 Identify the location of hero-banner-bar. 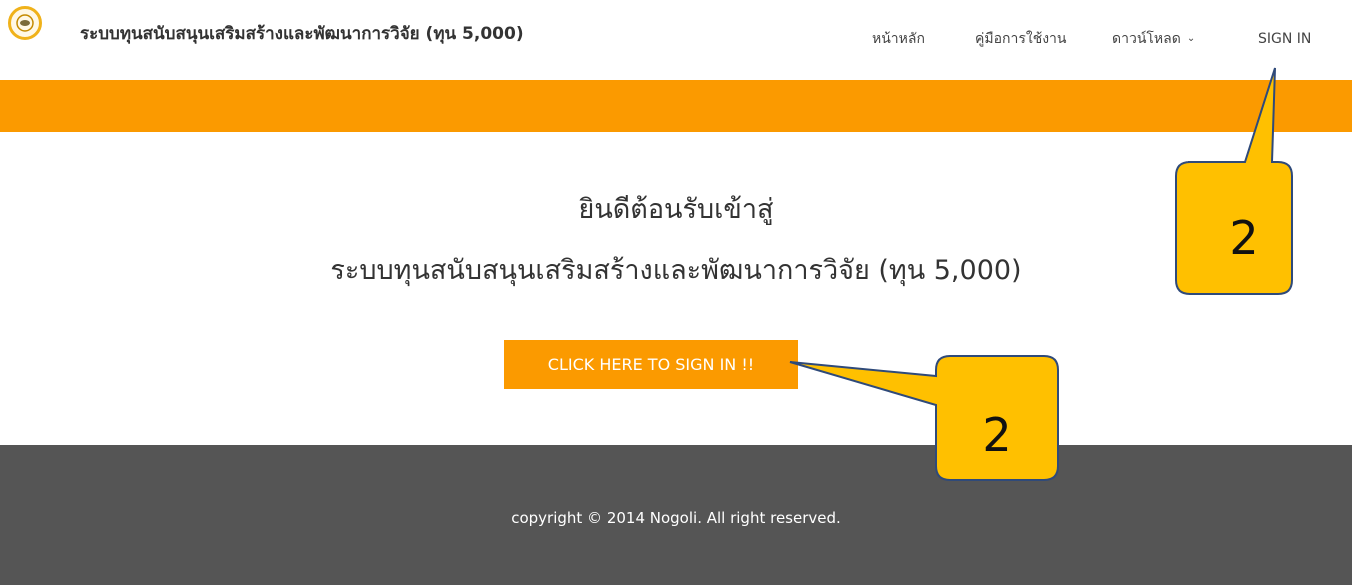
(676, 106).